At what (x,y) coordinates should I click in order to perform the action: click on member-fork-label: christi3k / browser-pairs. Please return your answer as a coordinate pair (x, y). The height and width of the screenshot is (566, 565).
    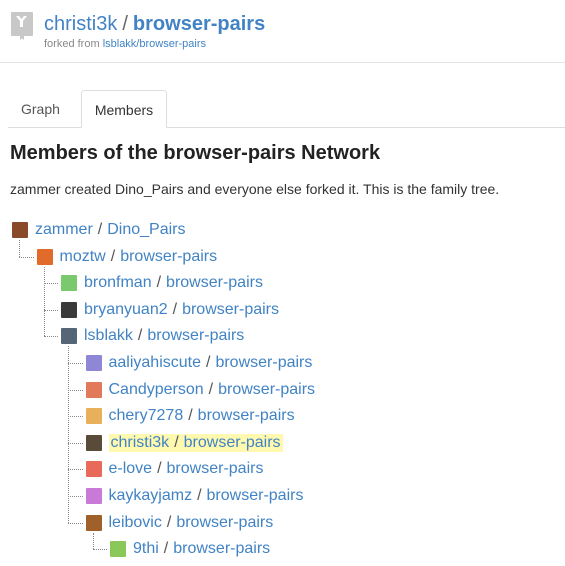
    Looking at the image, I should click on (195, 442).